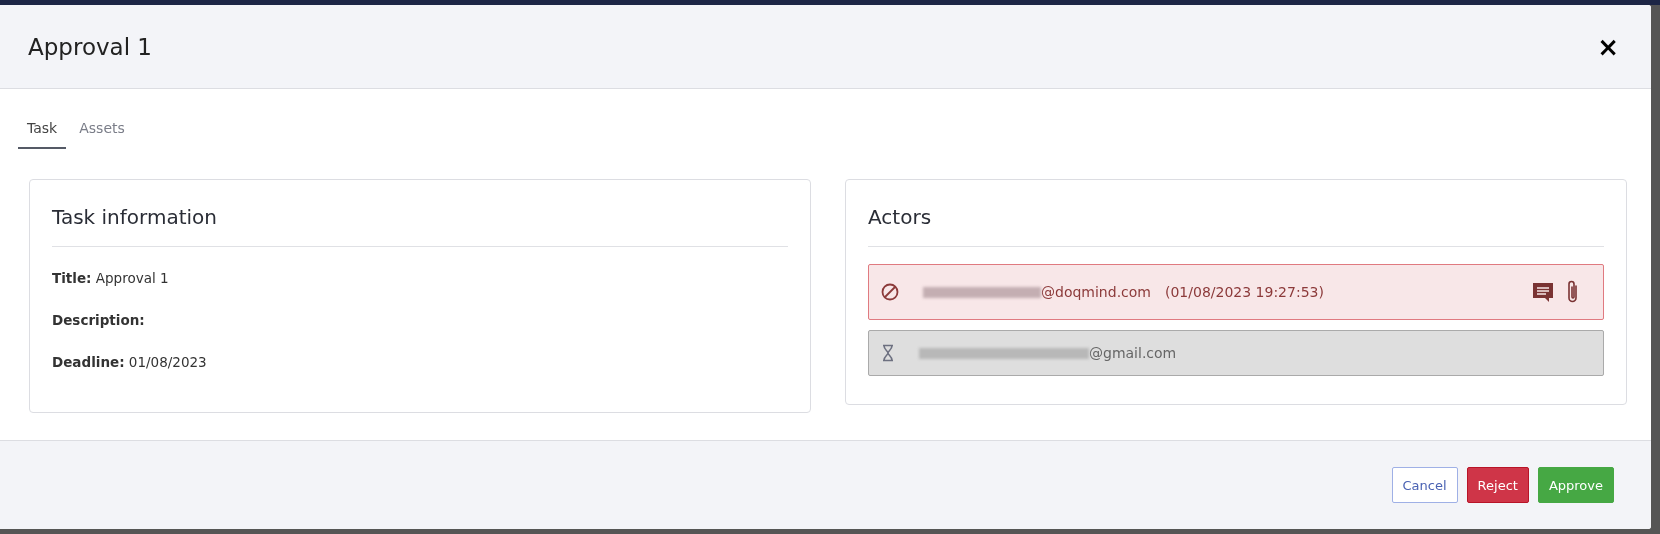 This screenshot has width=1660, height=534. Describe the element at coordinates (1543, 292) in the screenshot. I see `comment-icon` at that location.